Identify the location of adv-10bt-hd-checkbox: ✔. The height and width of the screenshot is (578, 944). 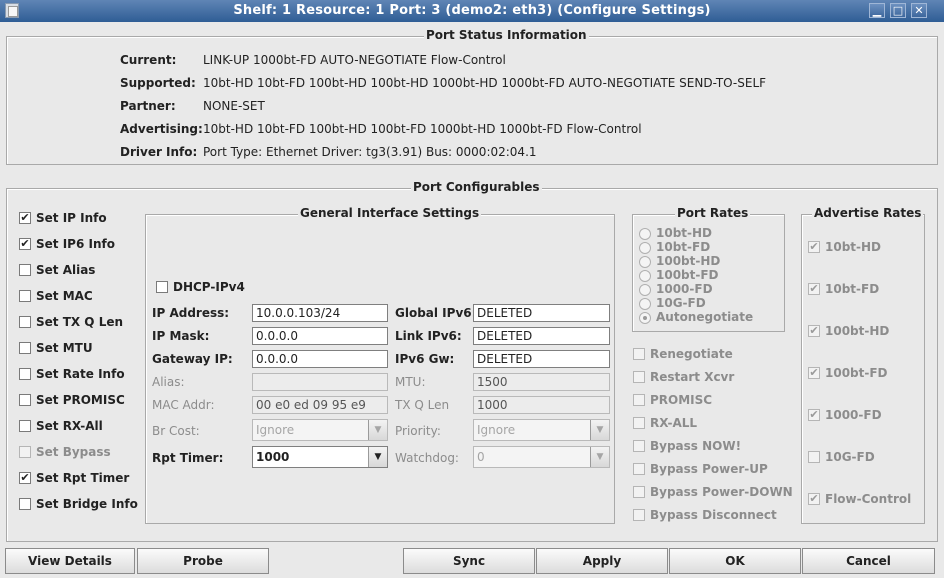
(814, 247).